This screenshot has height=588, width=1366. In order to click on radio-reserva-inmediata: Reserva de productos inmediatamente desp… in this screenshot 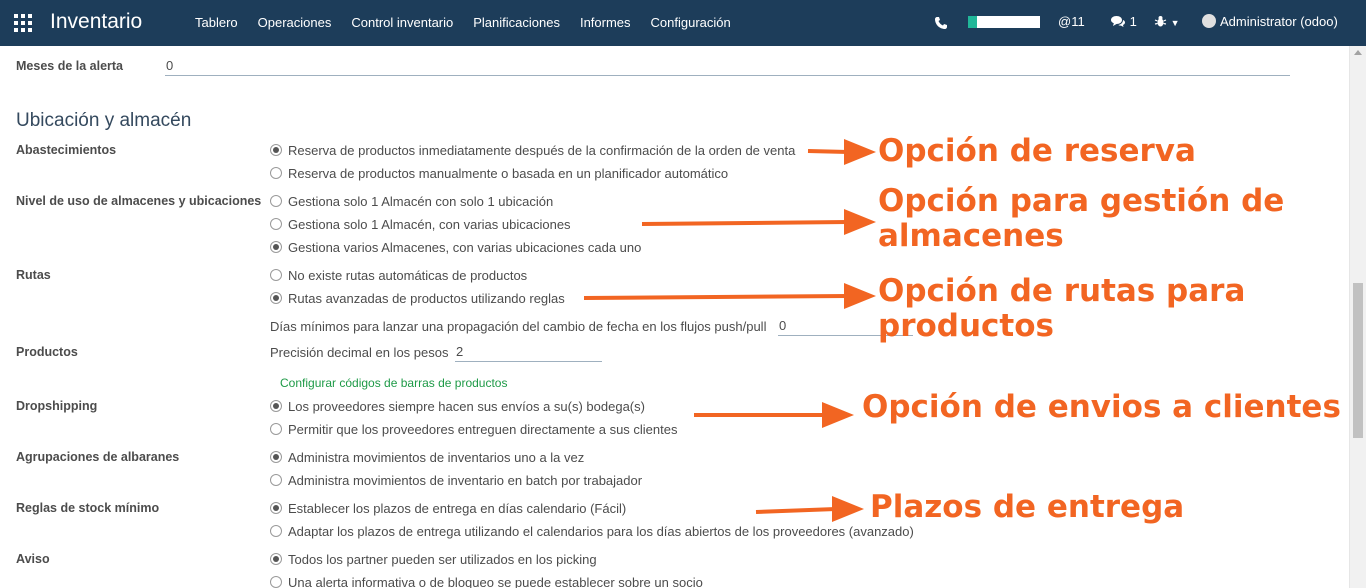, I will do `click(532, 150)`.